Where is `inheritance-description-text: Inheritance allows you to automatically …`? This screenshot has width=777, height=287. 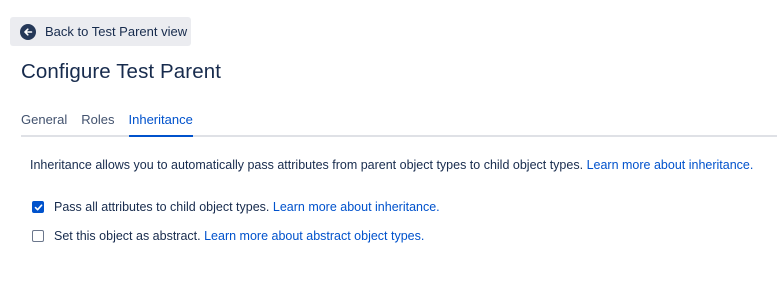 inheritance-description-text: Inheritance allows you to automatically … is located at coordinates (307, 165).